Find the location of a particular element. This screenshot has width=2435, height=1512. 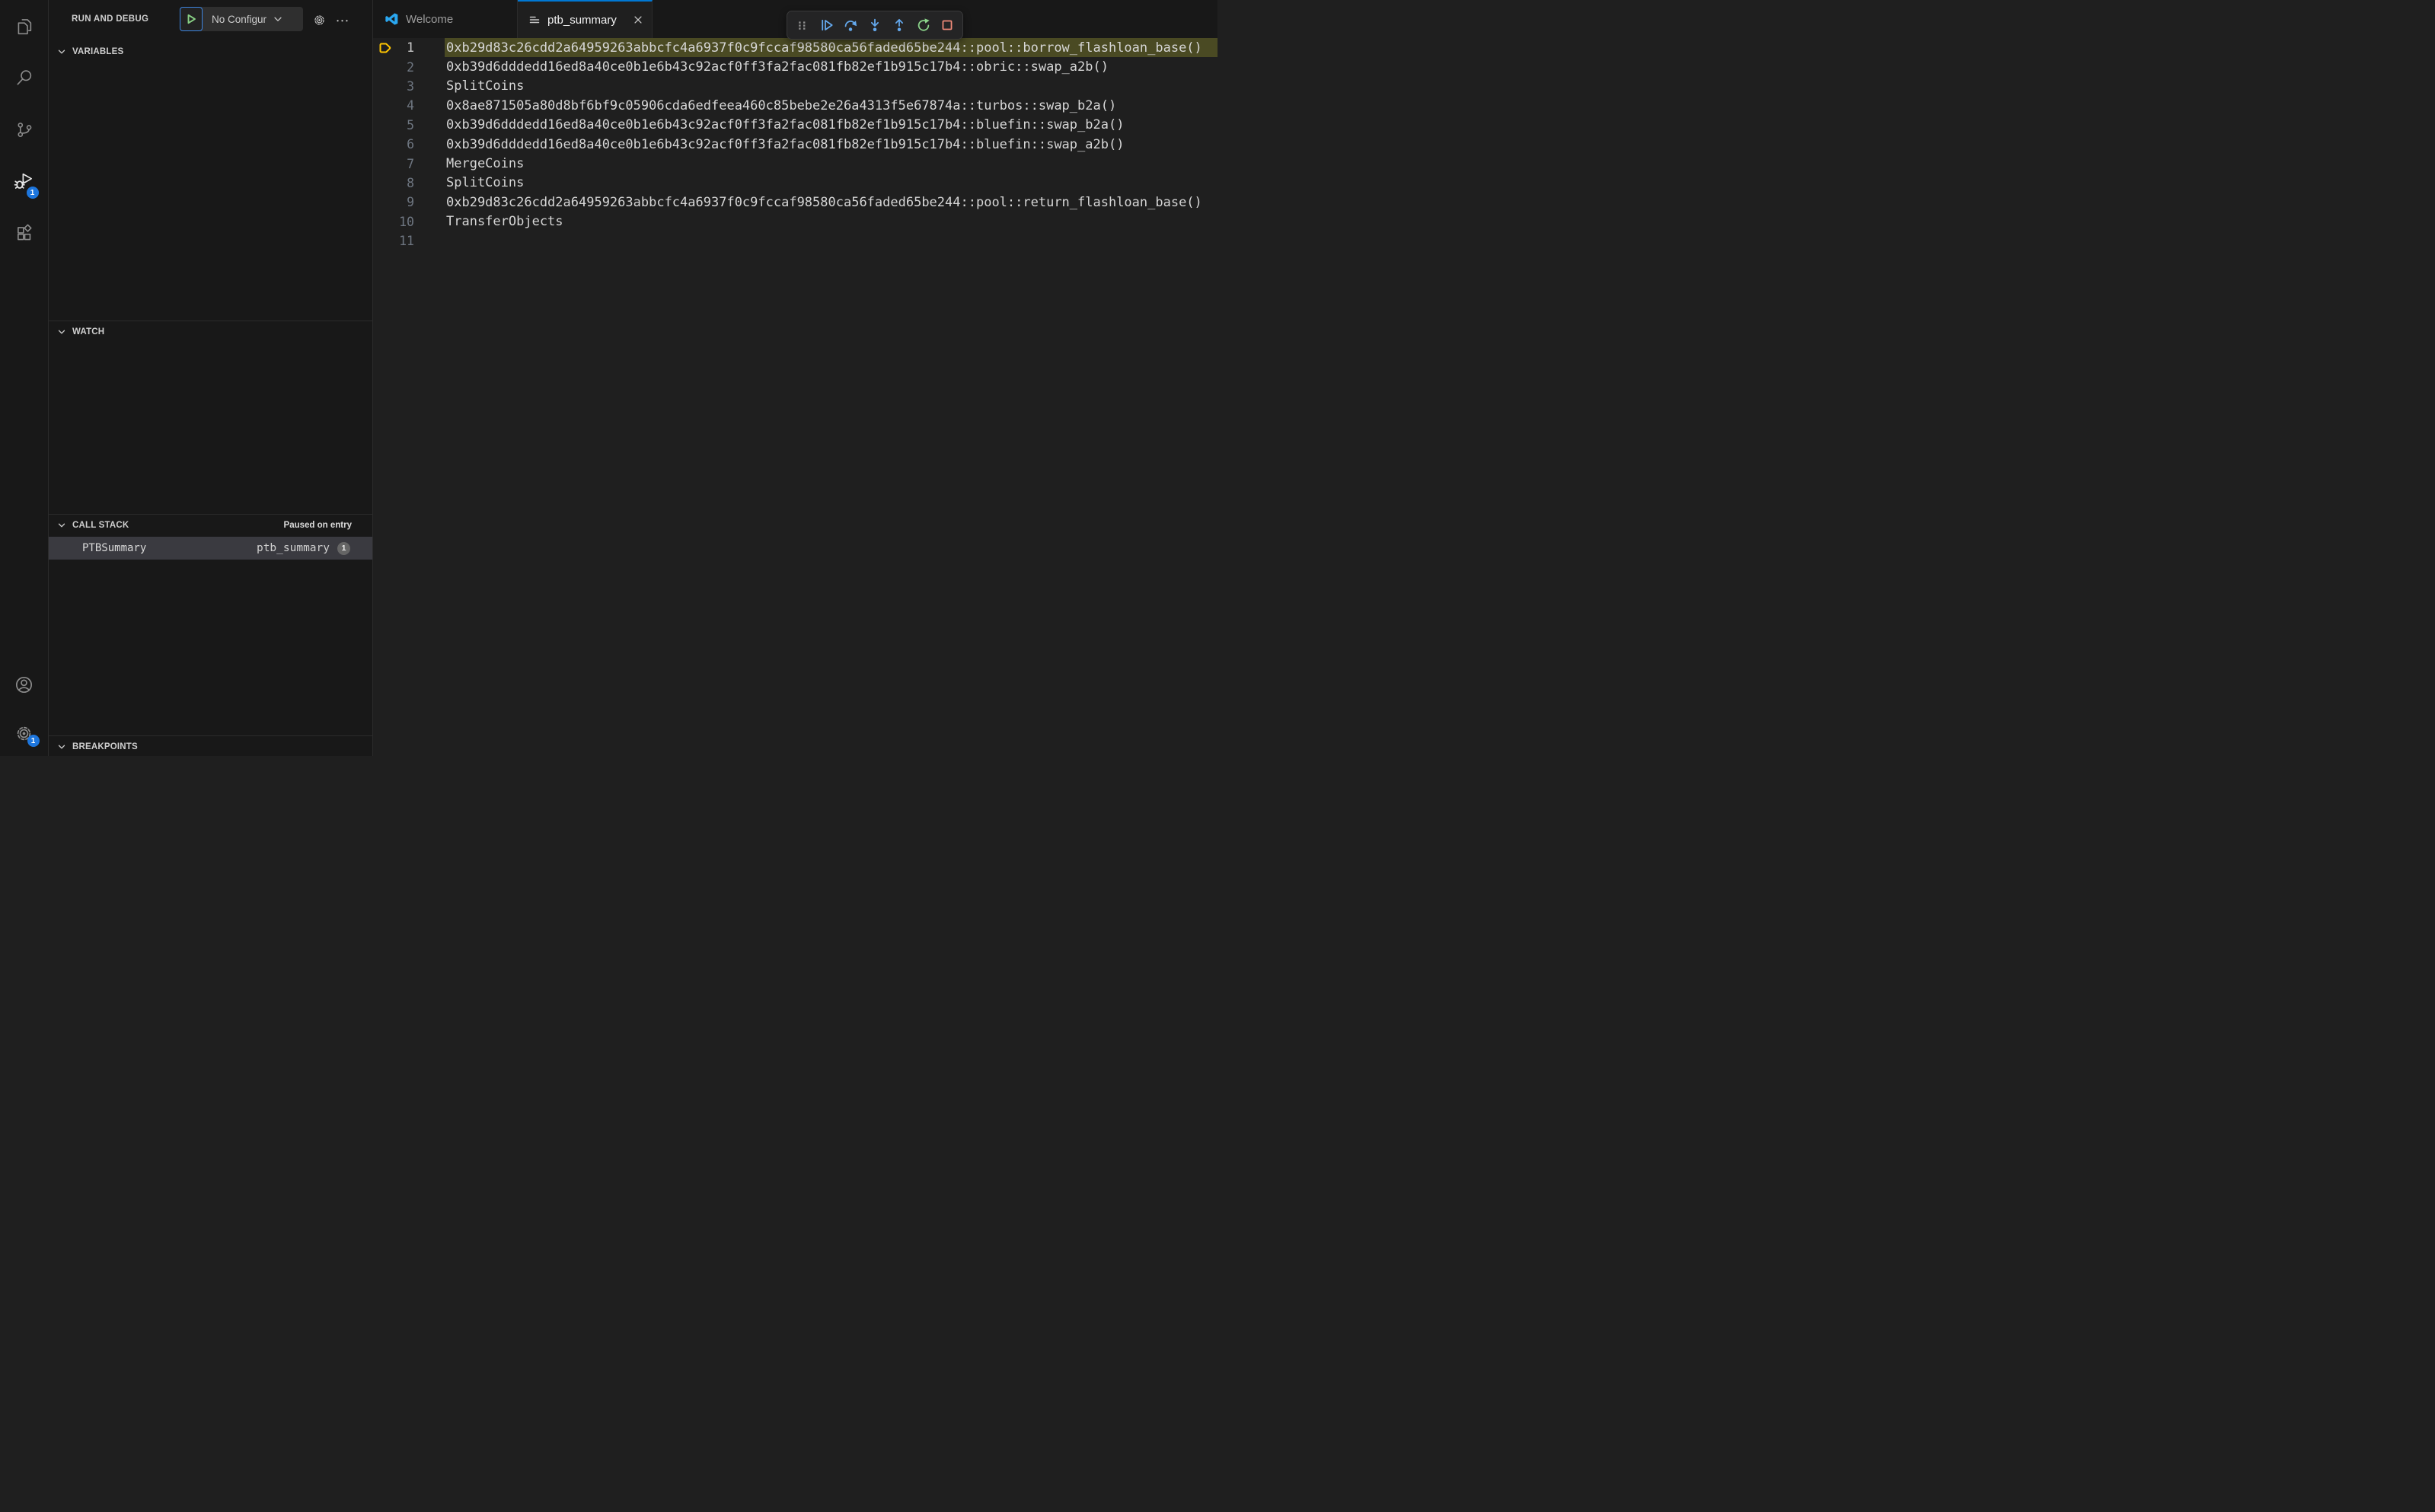

activity-item-extensions is located at coordinates (24, 233).